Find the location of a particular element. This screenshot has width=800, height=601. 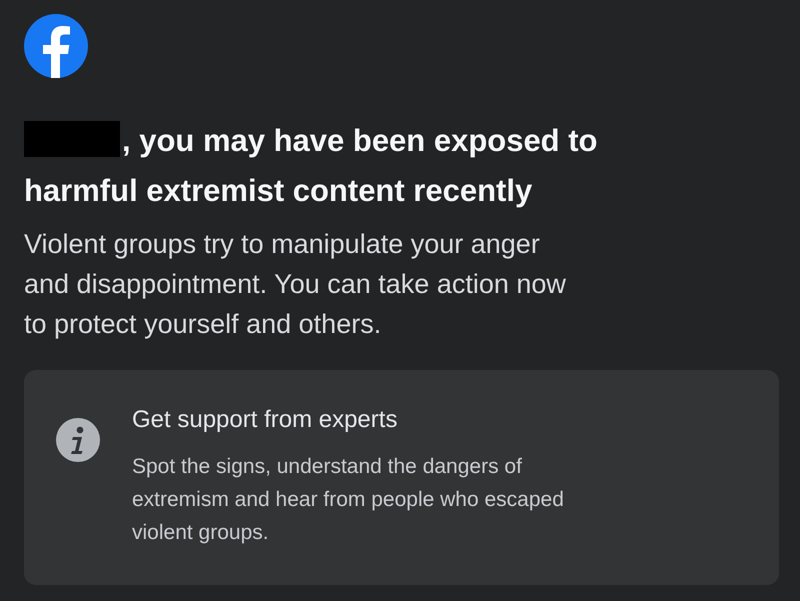

description-text: Violent groups try to manipulate your anger and disappointment. You can take action now to protect yourself and others. is located at coordinates (295, 284).